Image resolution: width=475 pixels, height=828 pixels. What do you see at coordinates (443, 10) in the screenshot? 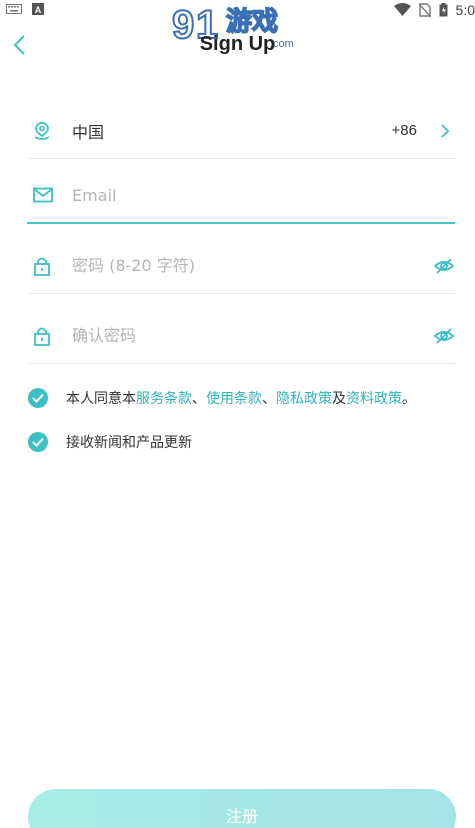
I see `battery-icon` at bounding box center [443, 10].